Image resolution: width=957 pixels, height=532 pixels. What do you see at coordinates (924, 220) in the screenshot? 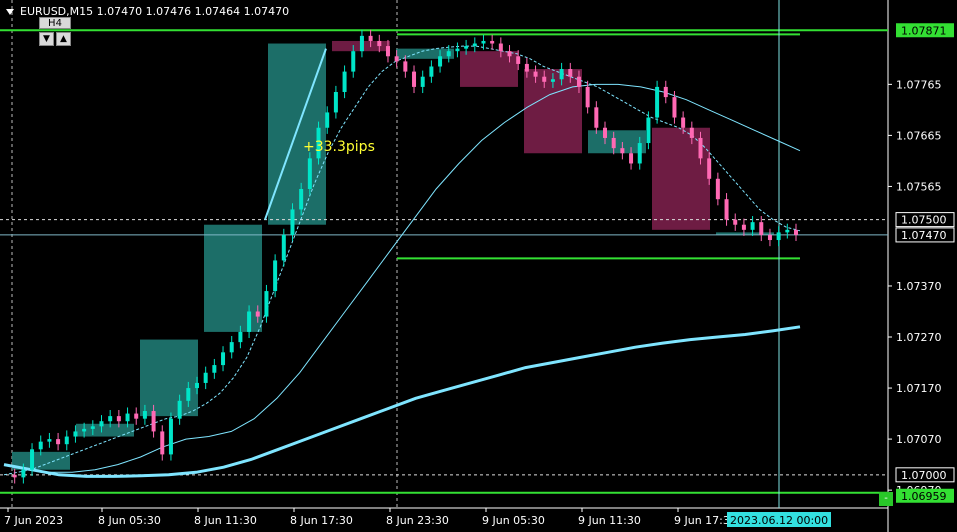
I see `price-label-text: 1.07500` at bounding box center [924, 220].